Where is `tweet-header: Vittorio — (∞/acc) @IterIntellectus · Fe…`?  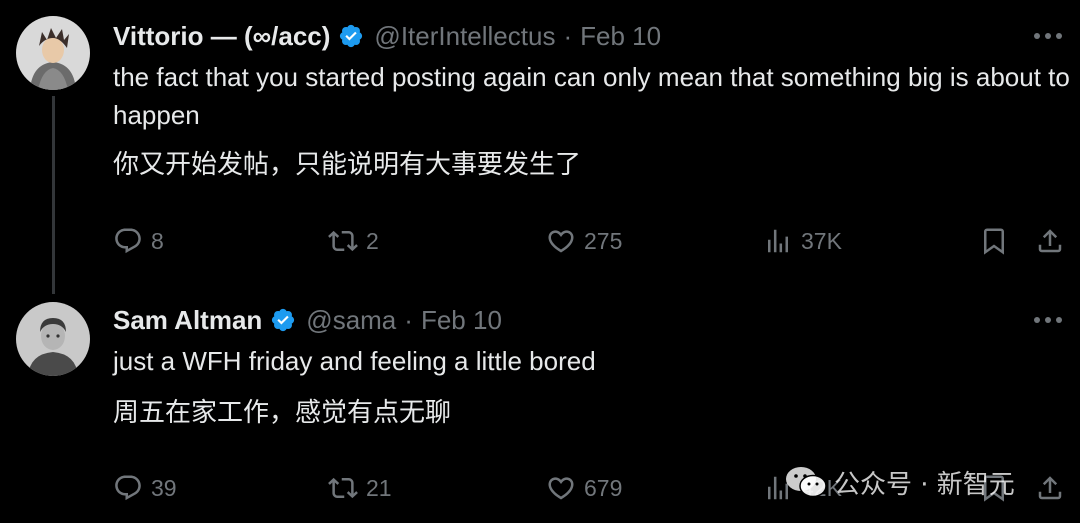
tweet-header: Vittorio — (∞/acc) @IterIntellectus · Fe… is located at coordinates (387, 36).